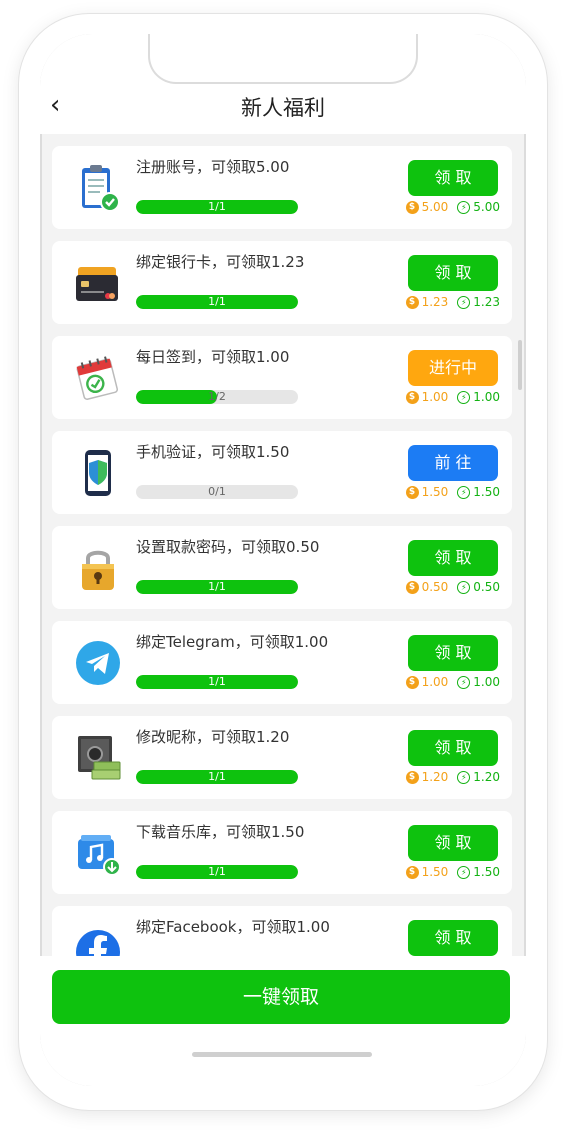 The image size is (566, 1132). What do you see at coordinates (435, 587) in the screenshot?
I see `coin-amount: 0.50` at bounding box center [435, 587].